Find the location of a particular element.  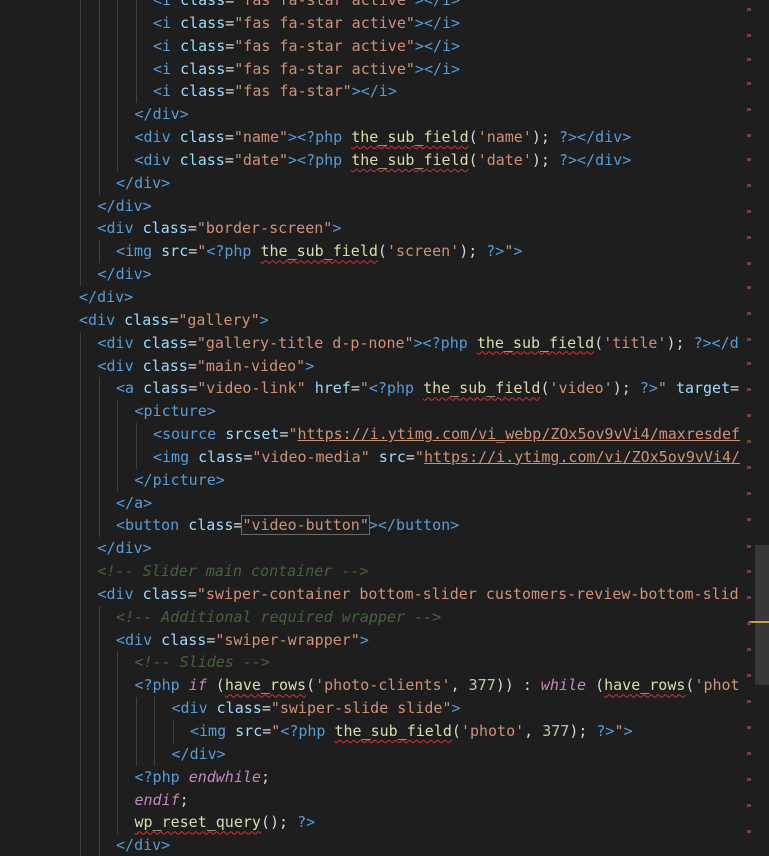

code-token: "swiper-wrapper" is located at coordinates (287, 639).